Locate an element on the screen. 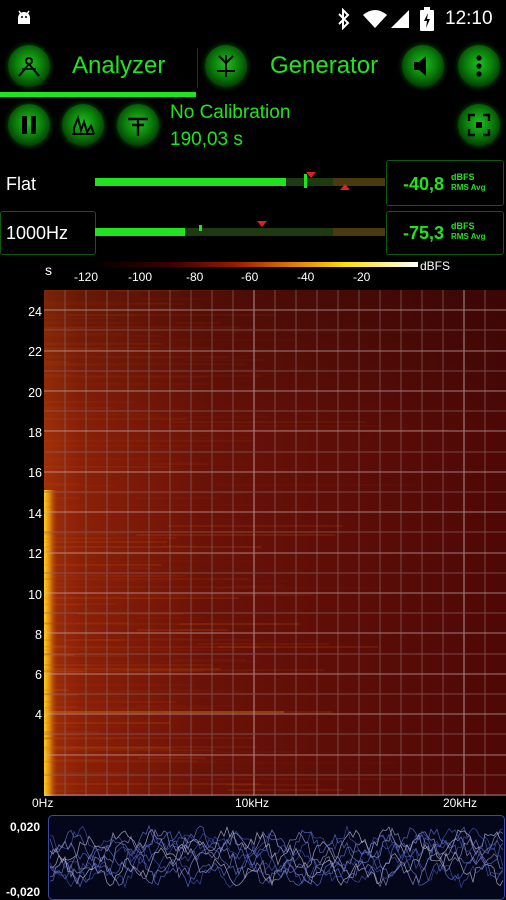  clock: 12:10 is located at coordinates (469, 18).